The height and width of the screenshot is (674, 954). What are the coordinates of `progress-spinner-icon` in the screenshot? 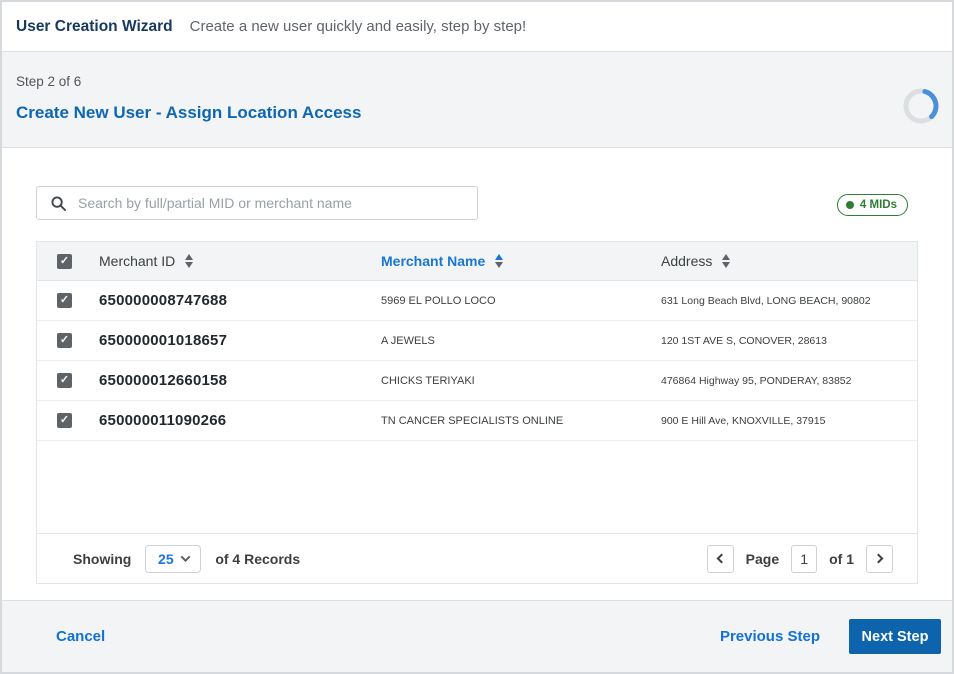 It's located at (921, 106).